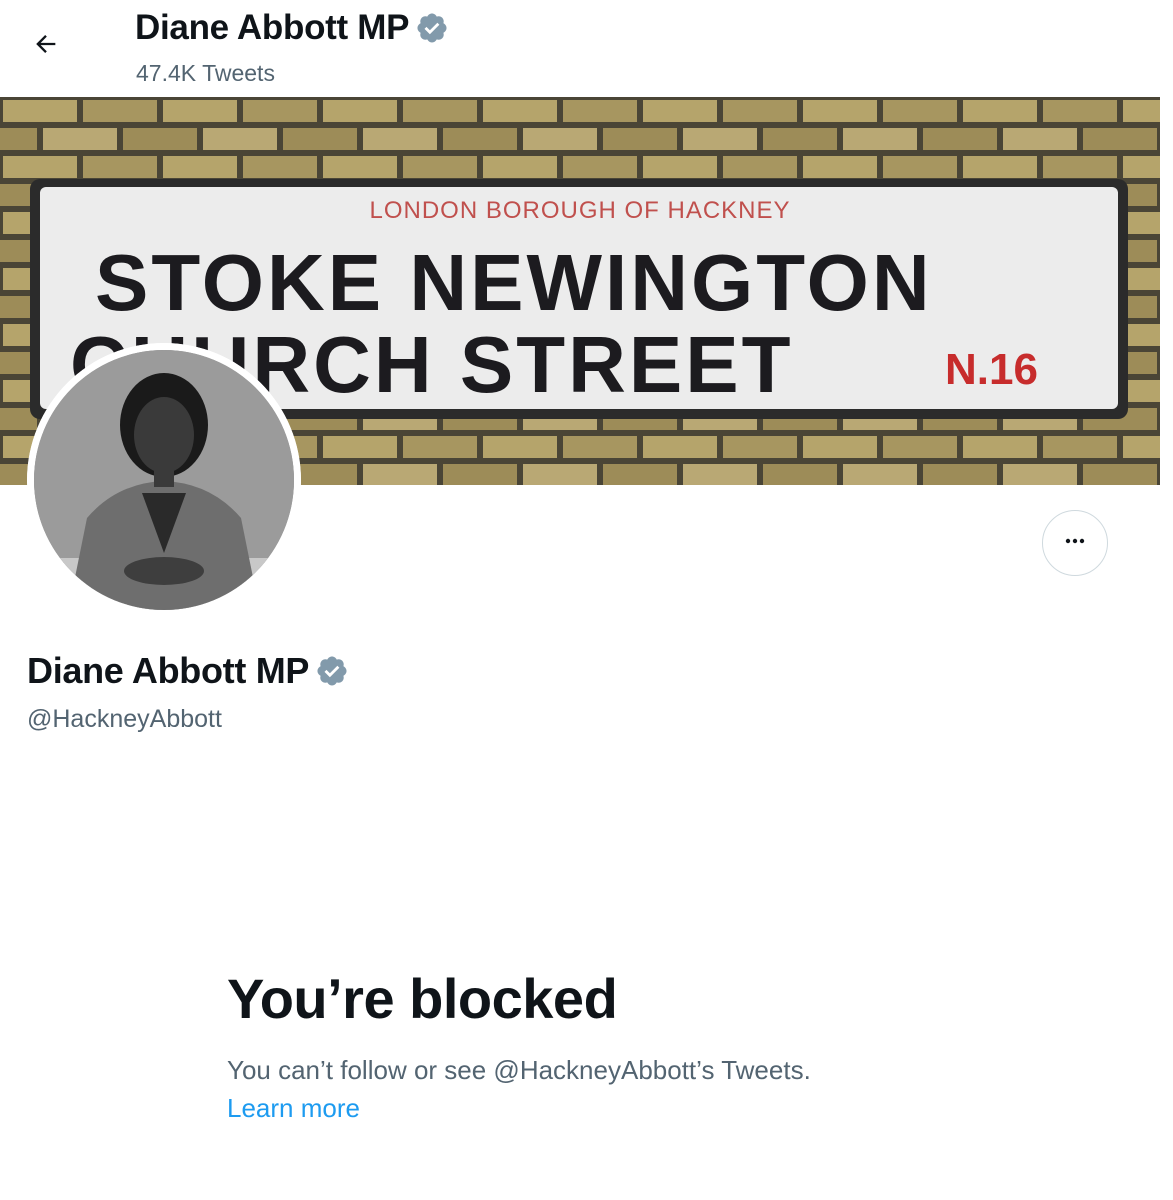 This screenshot has height=1200, width=1173. What do you see at coordinates (580, 210) in the screenshot?
I see `sign-borough-text: LONDON BOROUGH OF HACKNEY` at bounding box center [580, 210].